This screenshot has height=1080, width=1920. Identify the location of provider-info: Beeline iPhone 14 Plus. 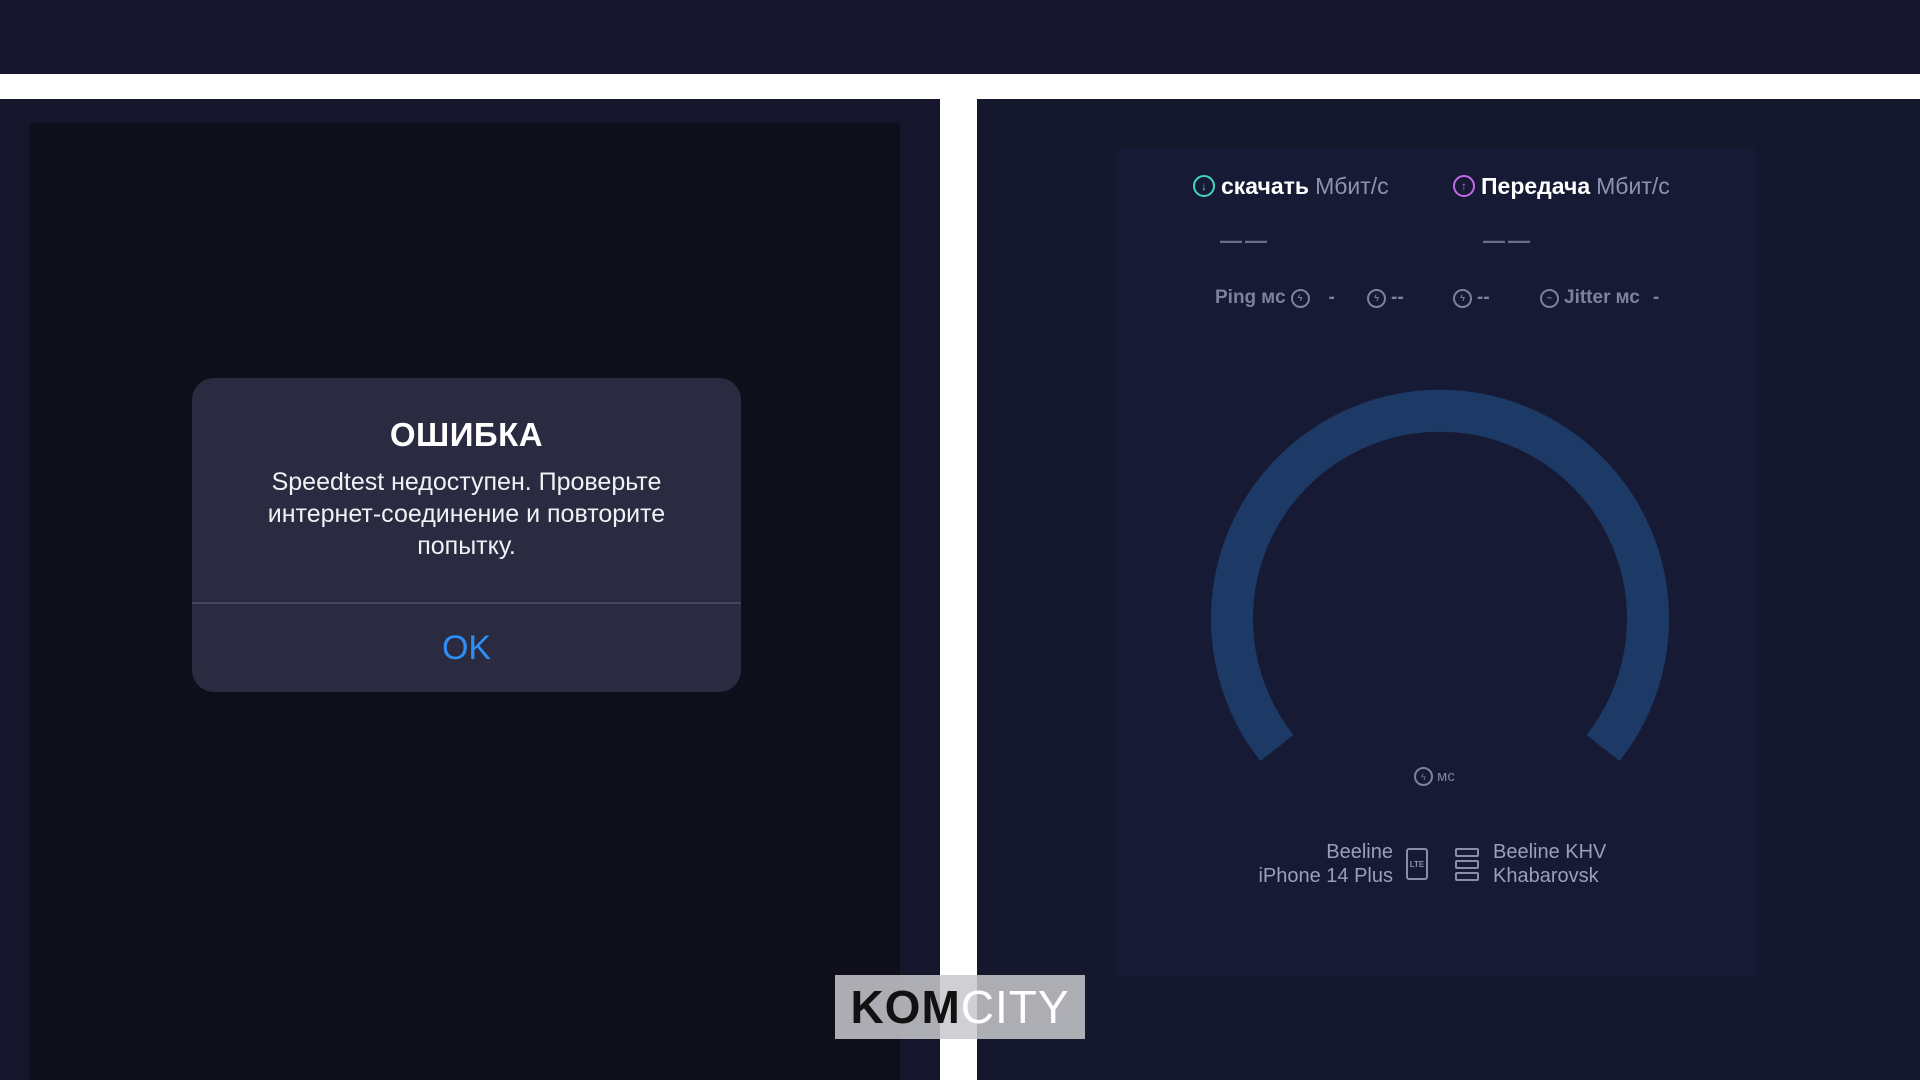
(1325, 864).